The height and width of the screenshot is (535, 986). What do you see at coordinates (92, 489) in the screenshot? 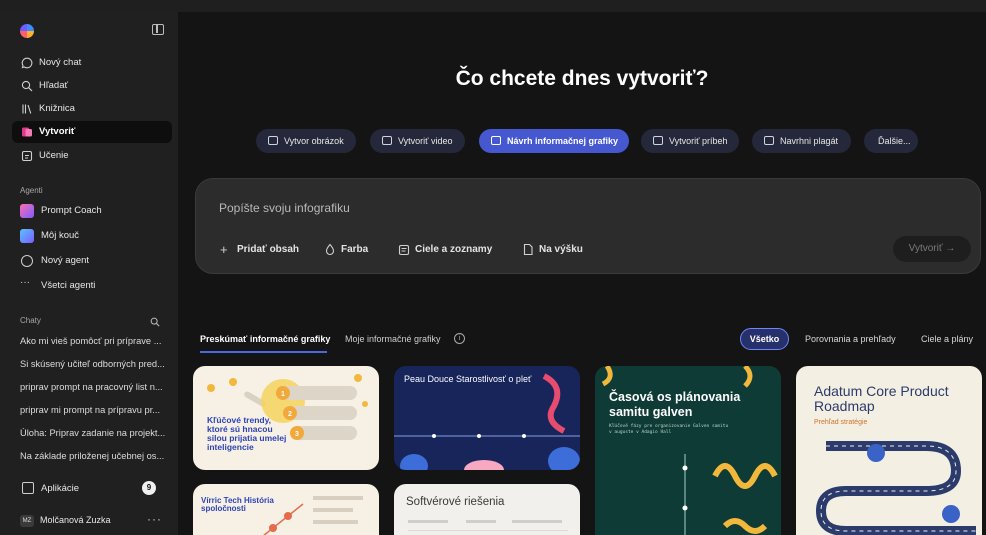
I see `sidebar-item-apps: Aplikácie 9` at bounding box center [92, 489].